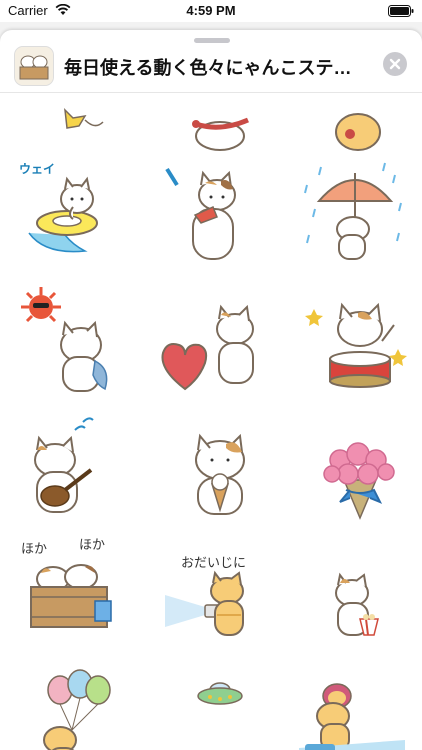 The image size is (422, 750). I want to click on flashlight-cat-icon: おだいじに, so click(205, 595).